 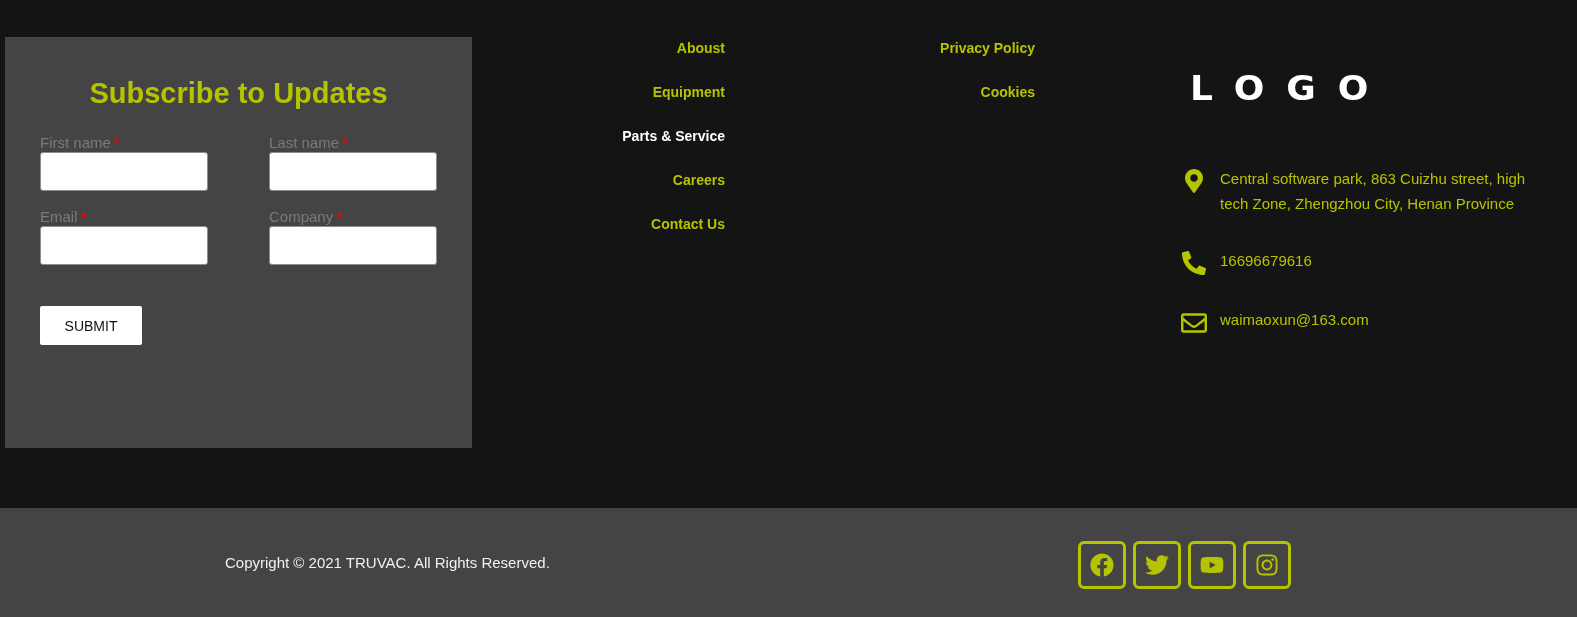 I want to click on facebook-icon, so click(x=1102, y=564).